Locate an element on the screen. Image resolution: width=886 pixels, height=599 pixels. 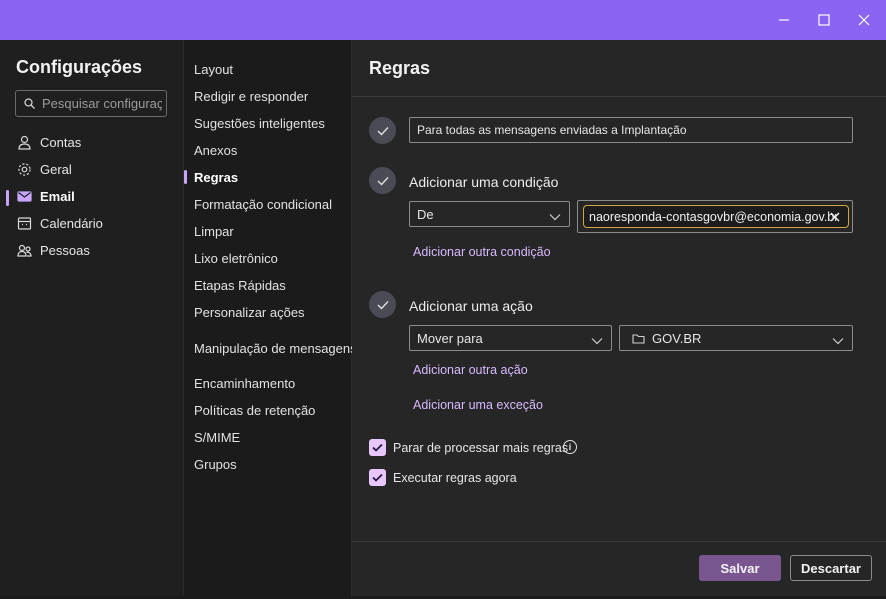
close-window-button is located at coordinates (864, 20).